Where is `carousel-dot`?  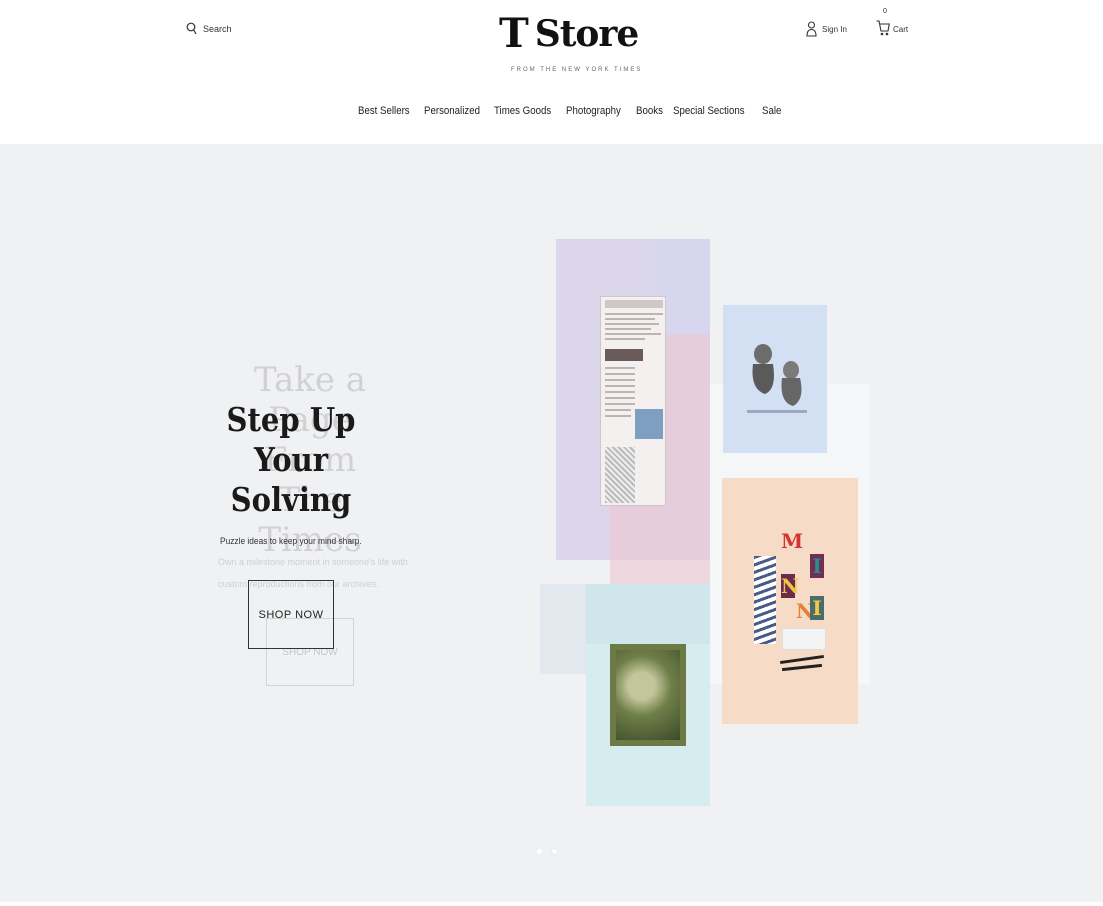 carousel-dot is located at coordinates (539, 851).